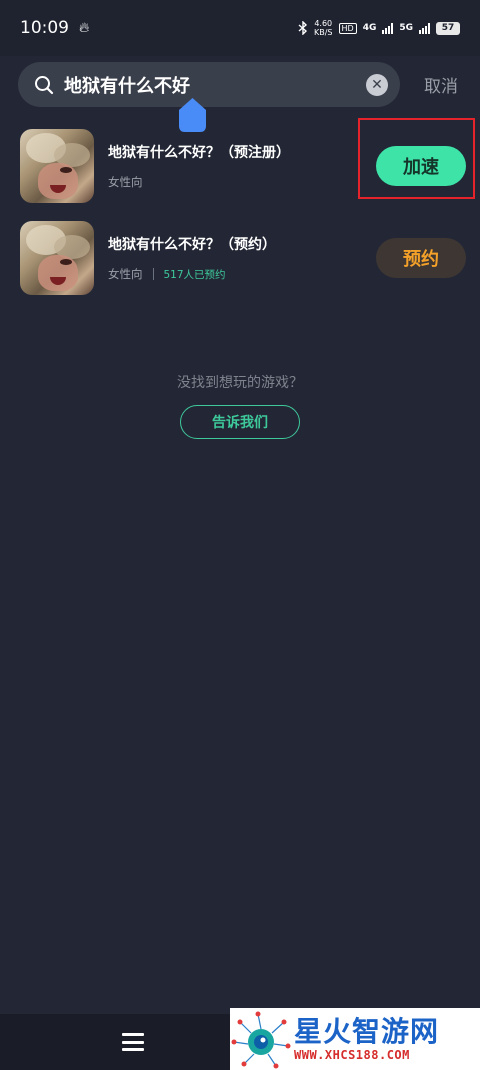 Image resolution: width=480 pixels, height=1070 pixels. Describe the element at coordinates (347, 28) in the screenshot. I see `hd-badge: HD` at that location.